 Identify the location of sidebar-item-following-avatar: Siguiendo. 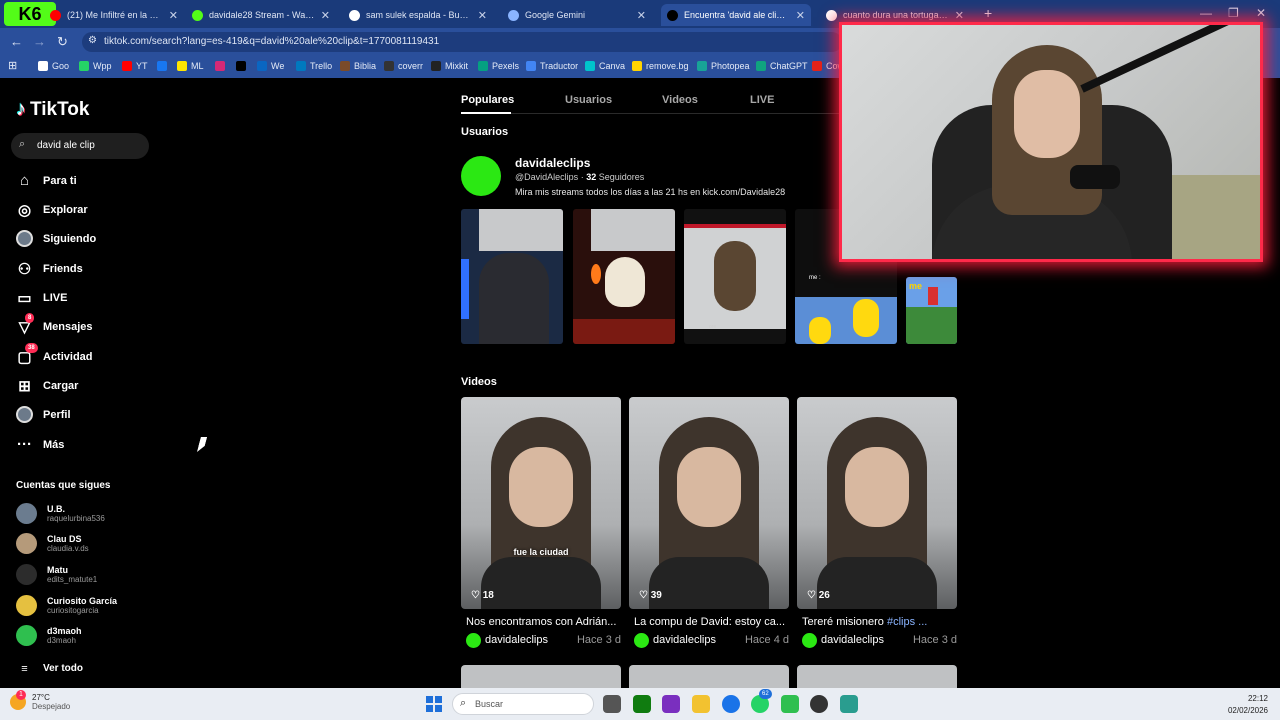
(56, 238).